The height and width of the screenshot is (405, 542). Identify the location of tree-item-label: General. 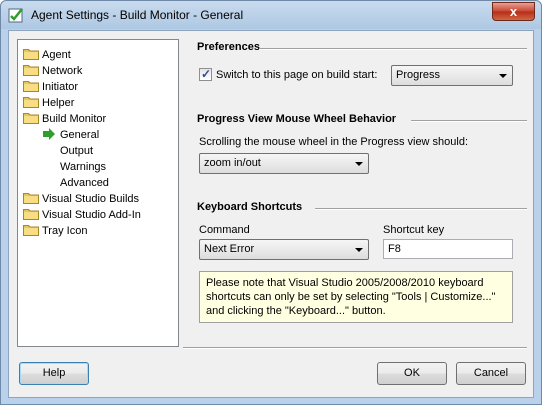
(80, 135).